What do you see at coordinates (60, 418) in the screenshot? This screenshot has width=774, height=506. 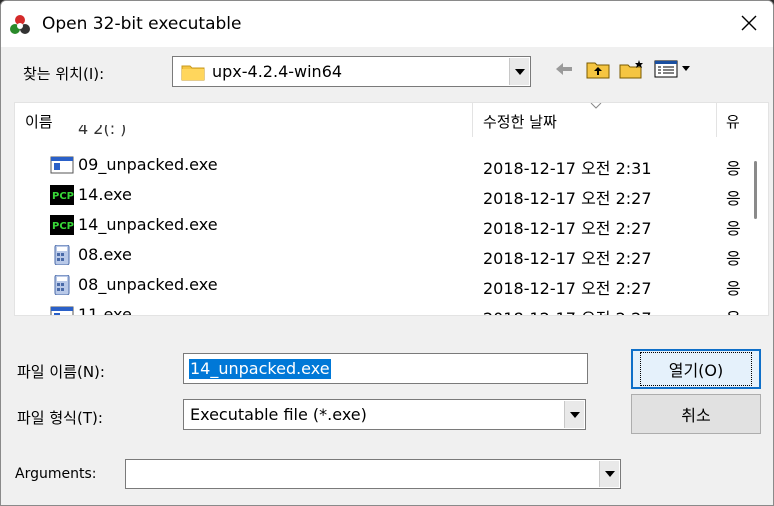 I see `file-type-label: 파일 형식(T):` at bounding box center [60, 418].